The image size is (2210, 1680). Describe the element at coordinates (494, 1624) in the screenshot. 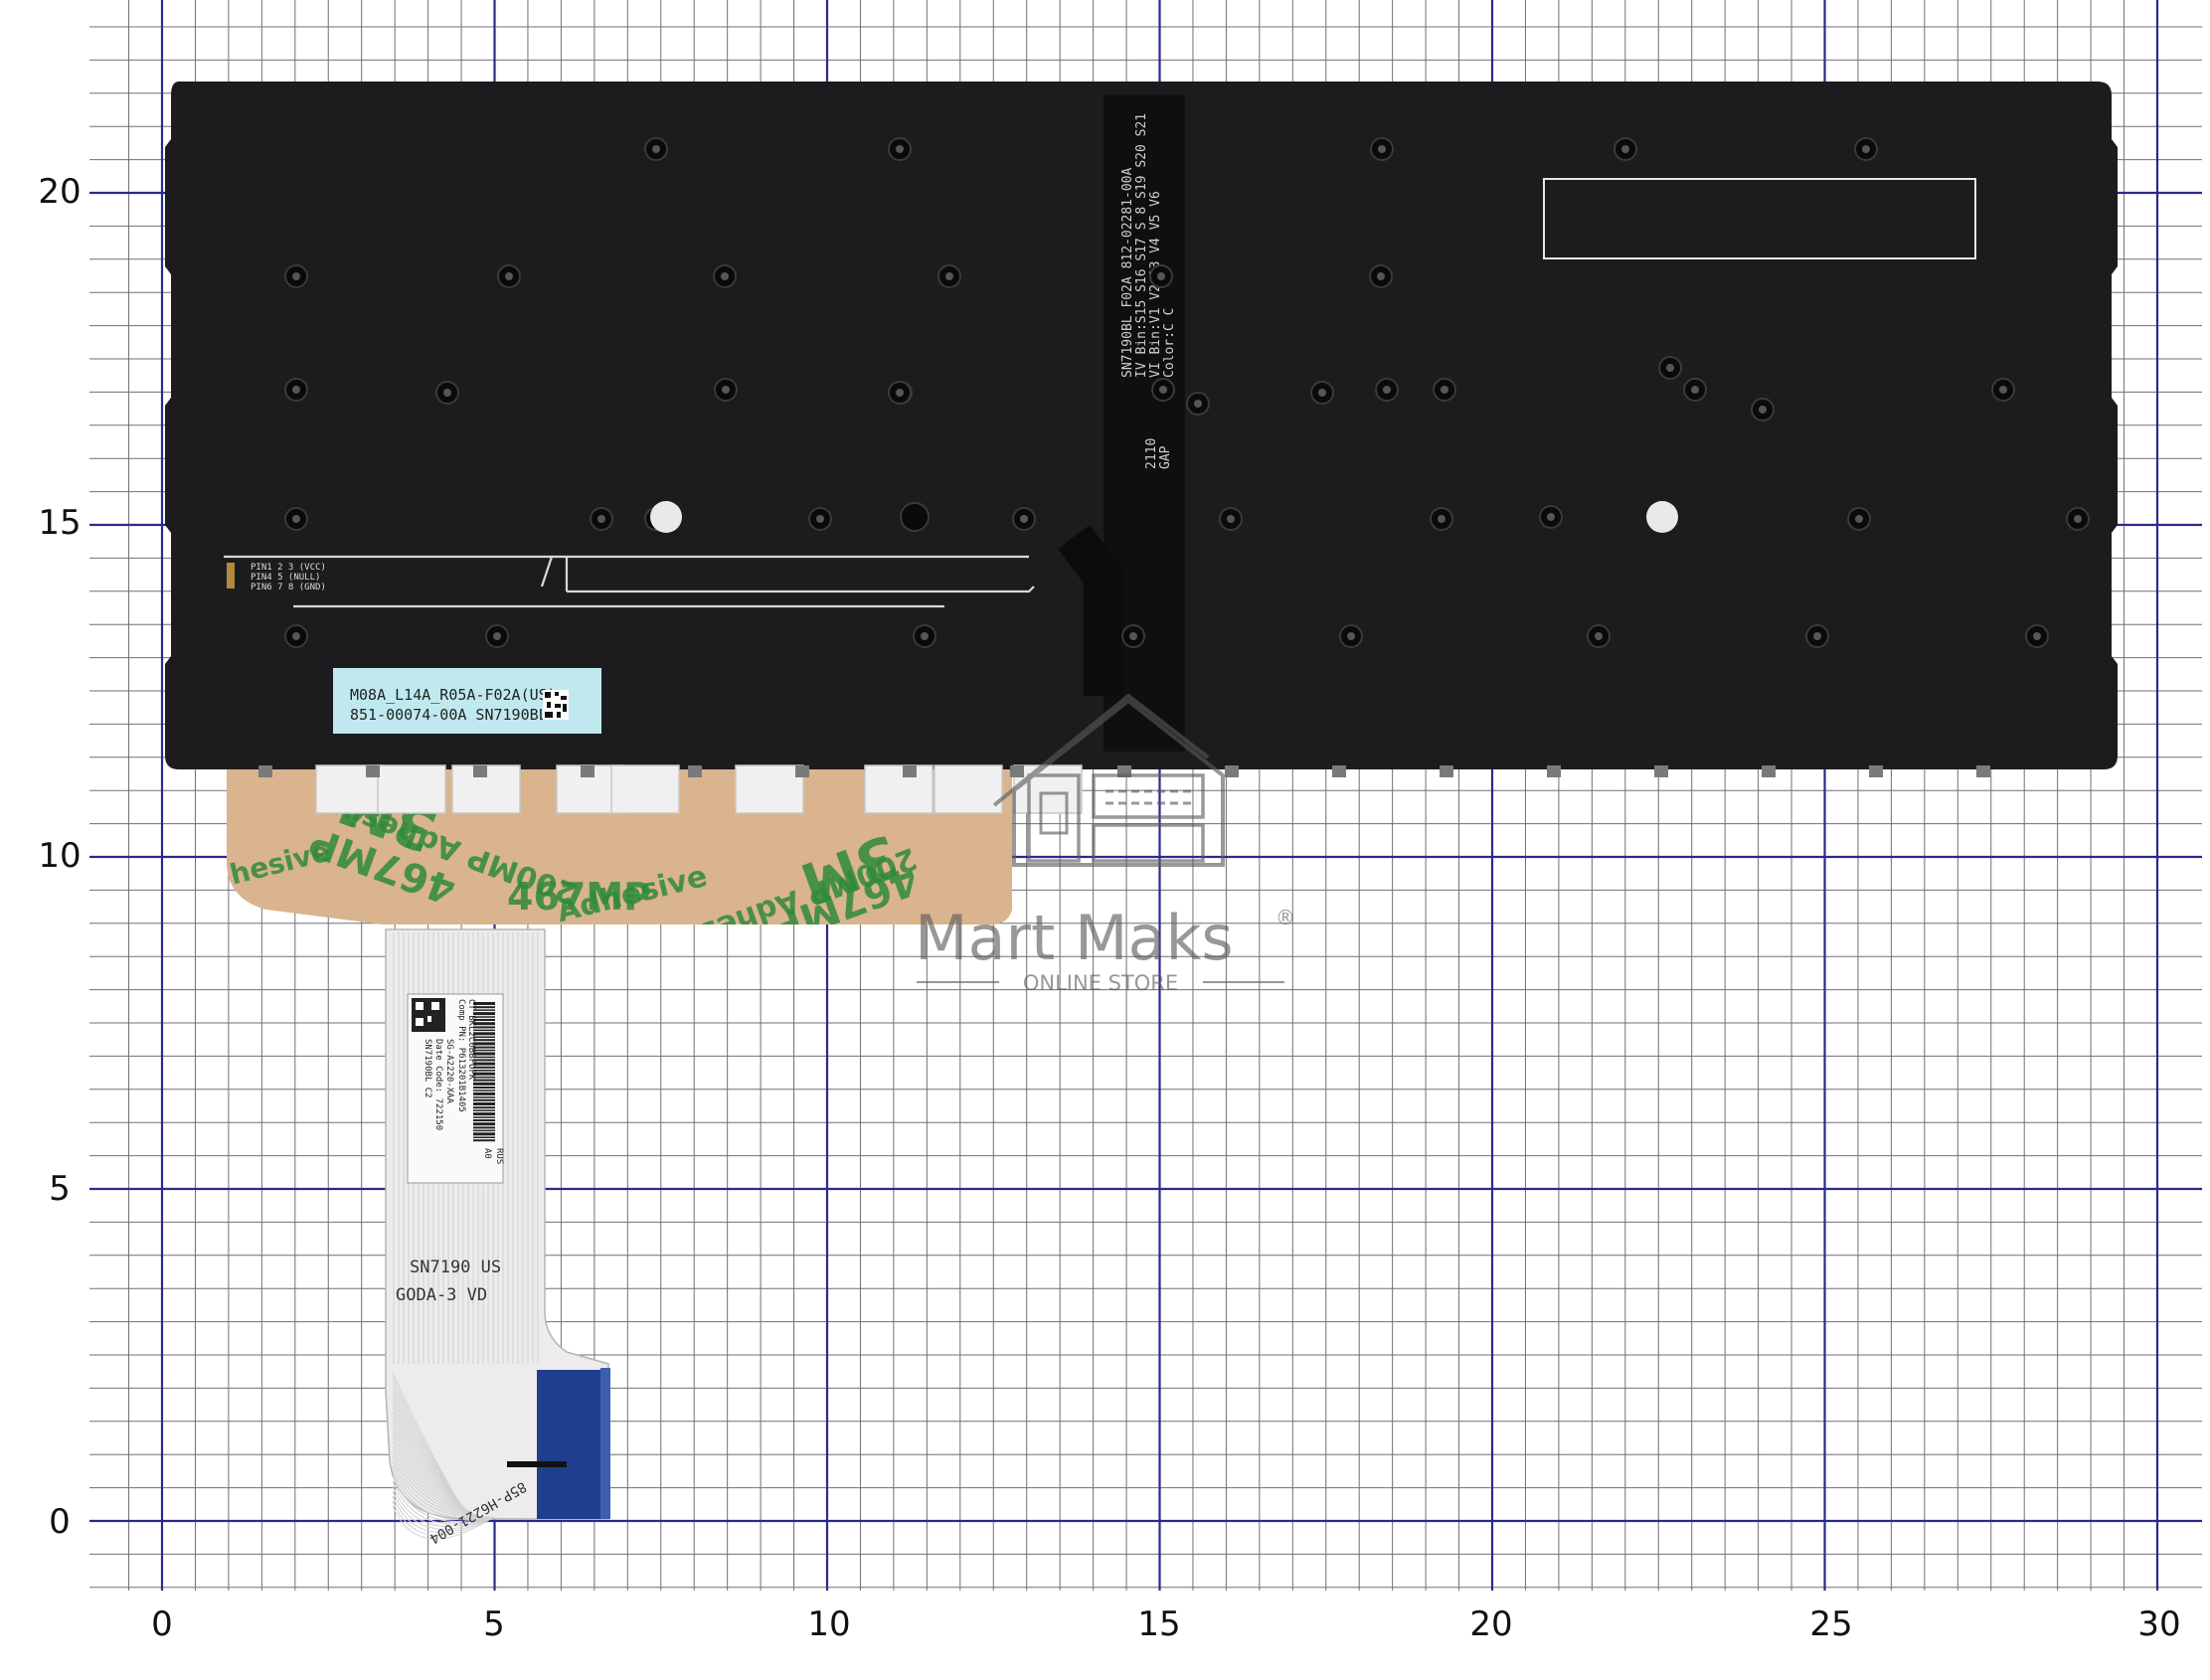

I see `x-tick-label: 5` at that location.